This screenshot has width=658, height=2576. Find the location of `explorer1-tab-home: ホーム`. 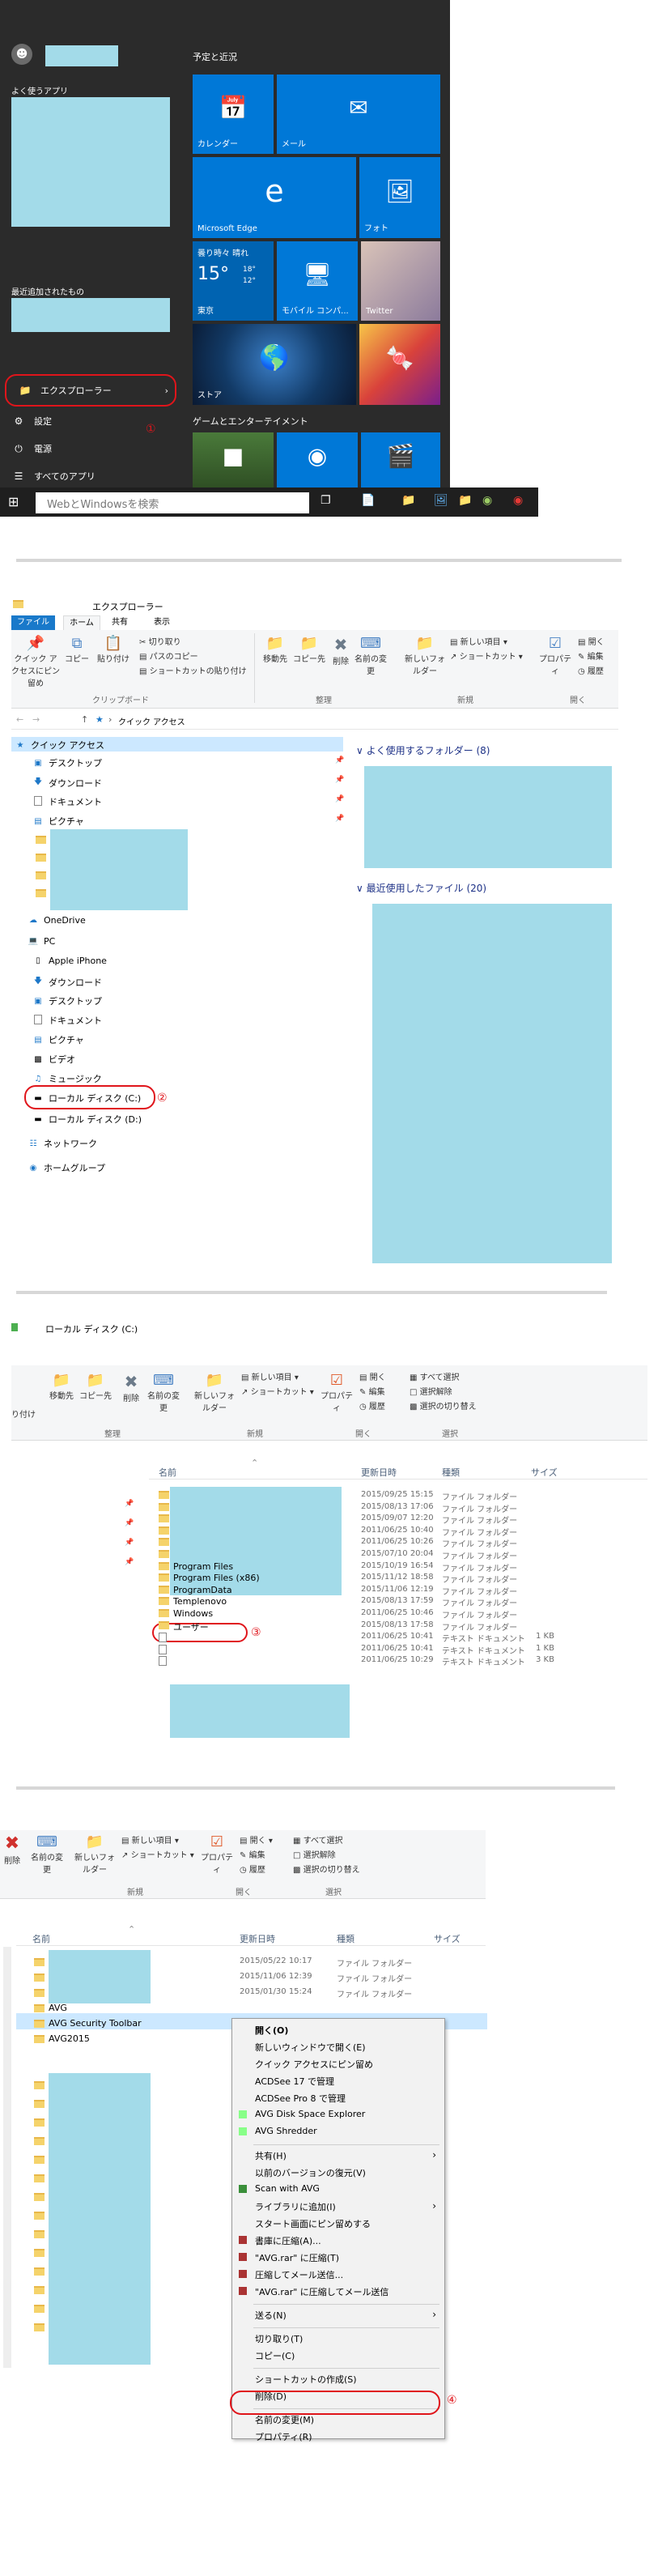

explorer1-tab-home: ホーム is located at coordinates (81, 622).